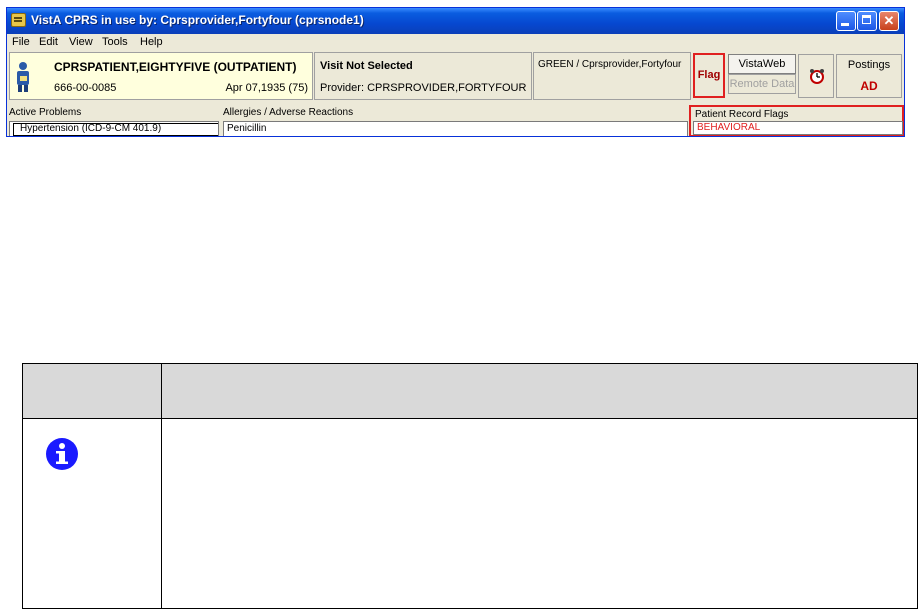 The width and height of the screenshot is (919, 611). What do you see at coordinates (869, 86) in the screenshot?
I see `postings-code: AD` at bounding box center [869, 86].